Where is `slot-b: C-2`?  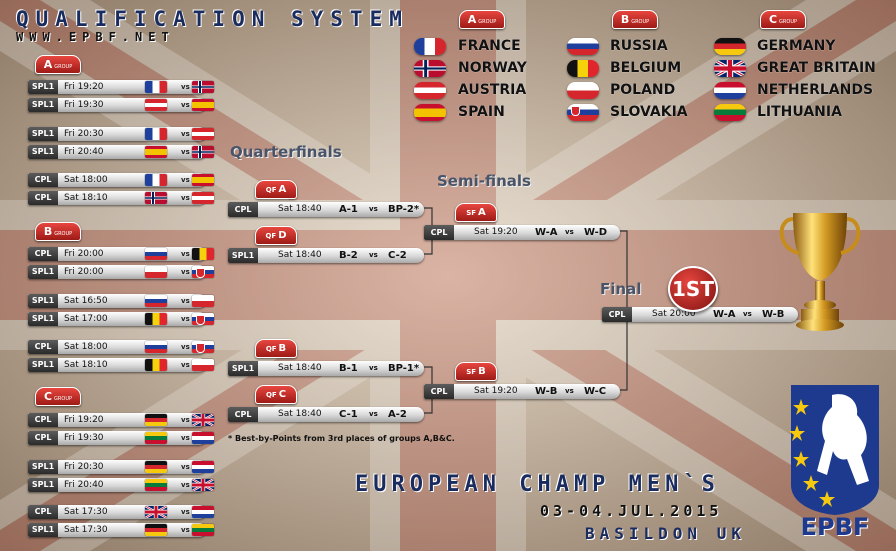
slot-b: C-2 is located at coordinates (397, 255).